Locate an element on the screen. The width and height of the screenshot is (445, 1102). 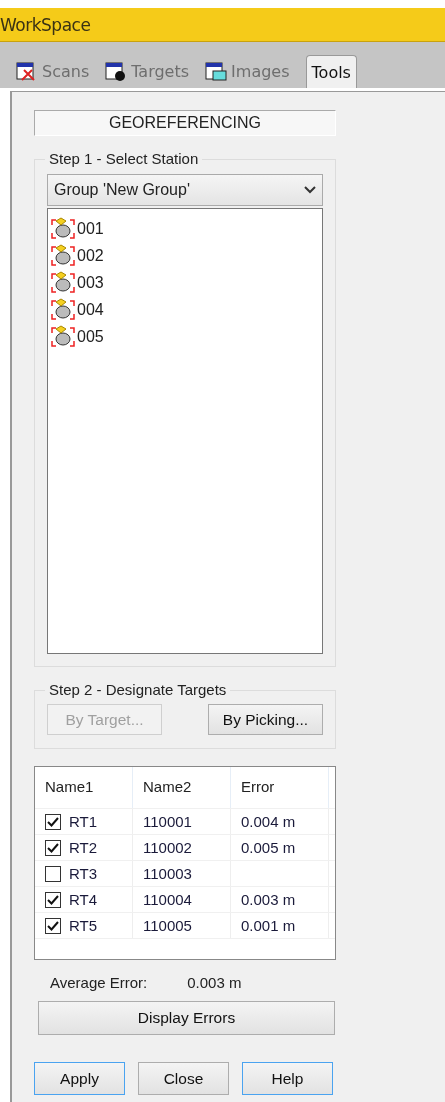
table-cell: RT5 is located at coordinates (83, 925).